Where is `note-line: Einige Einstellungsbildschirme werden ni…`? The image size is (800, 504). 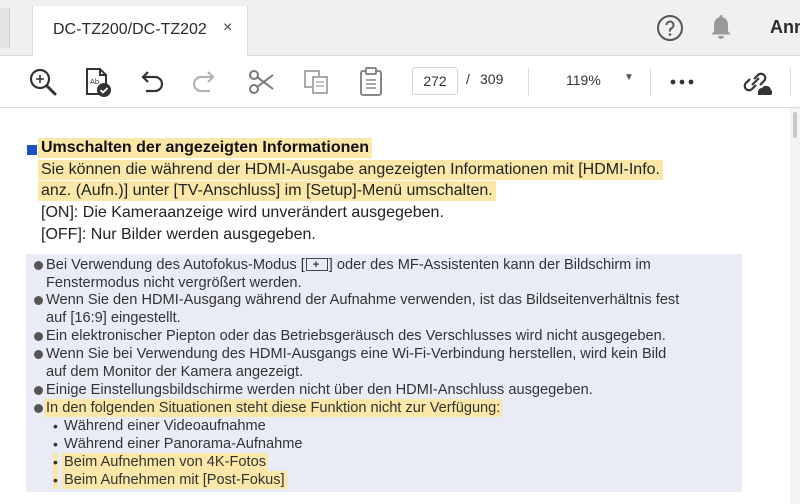
note-line: Einige Einstellungsbildschirme werden ni… is located at coordinates (319, 390).